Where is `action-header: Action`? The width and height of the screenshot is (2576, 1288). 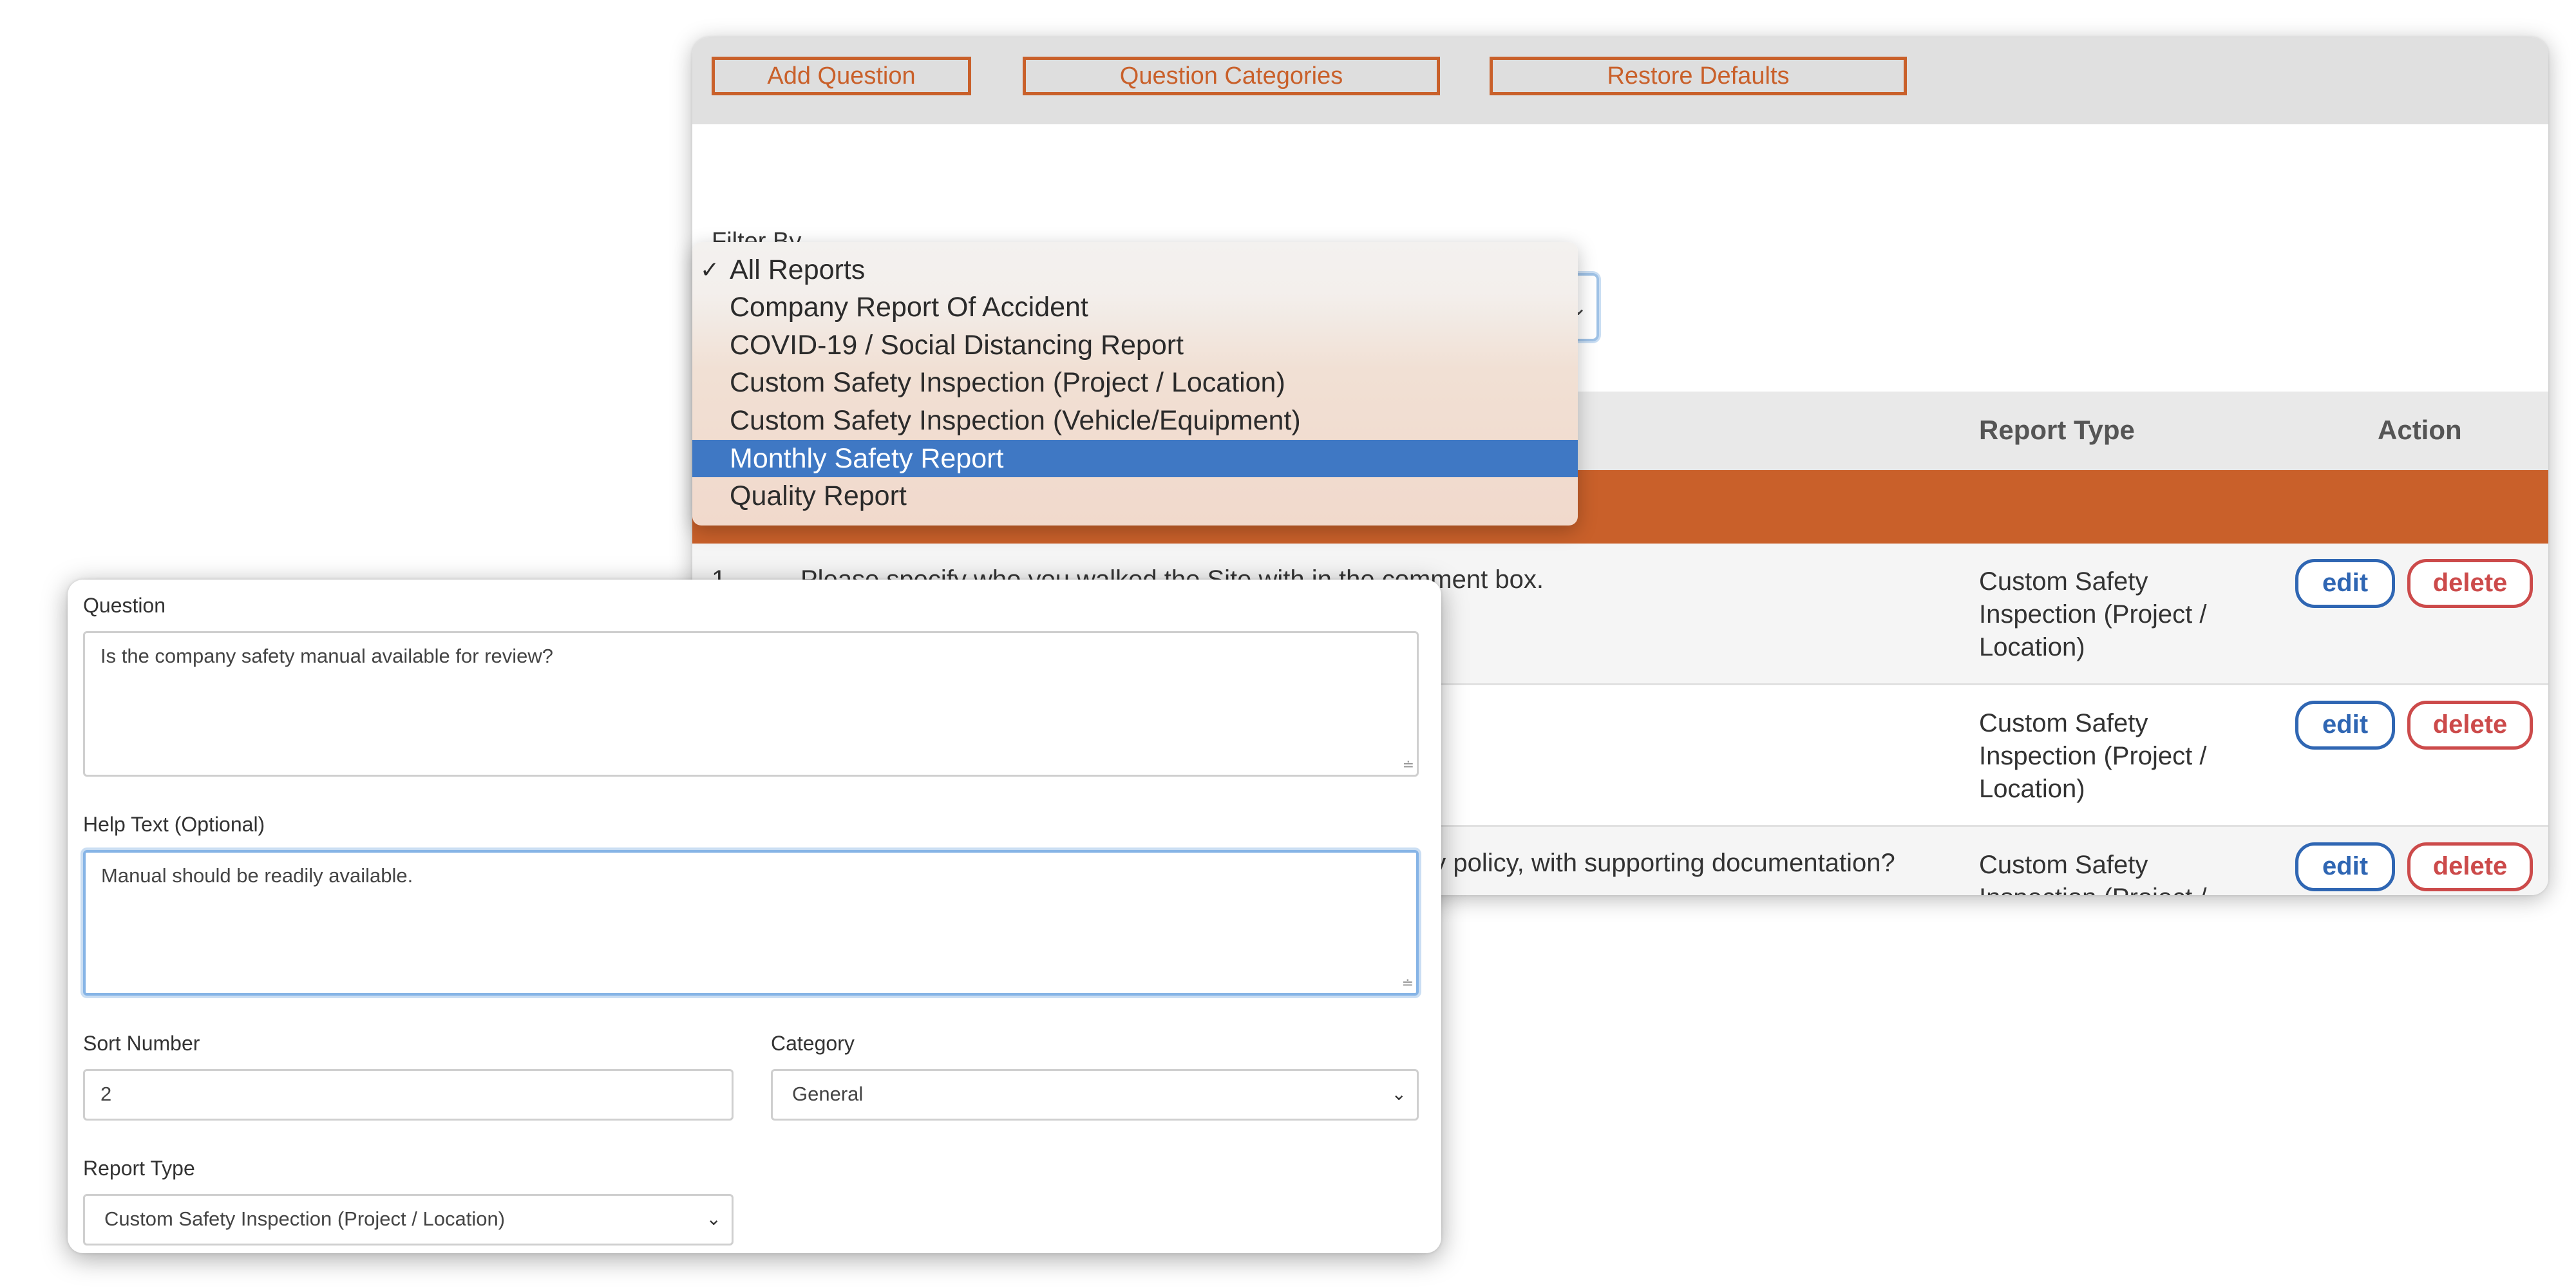 action-header: Action is located at coordinates (2420, 430).